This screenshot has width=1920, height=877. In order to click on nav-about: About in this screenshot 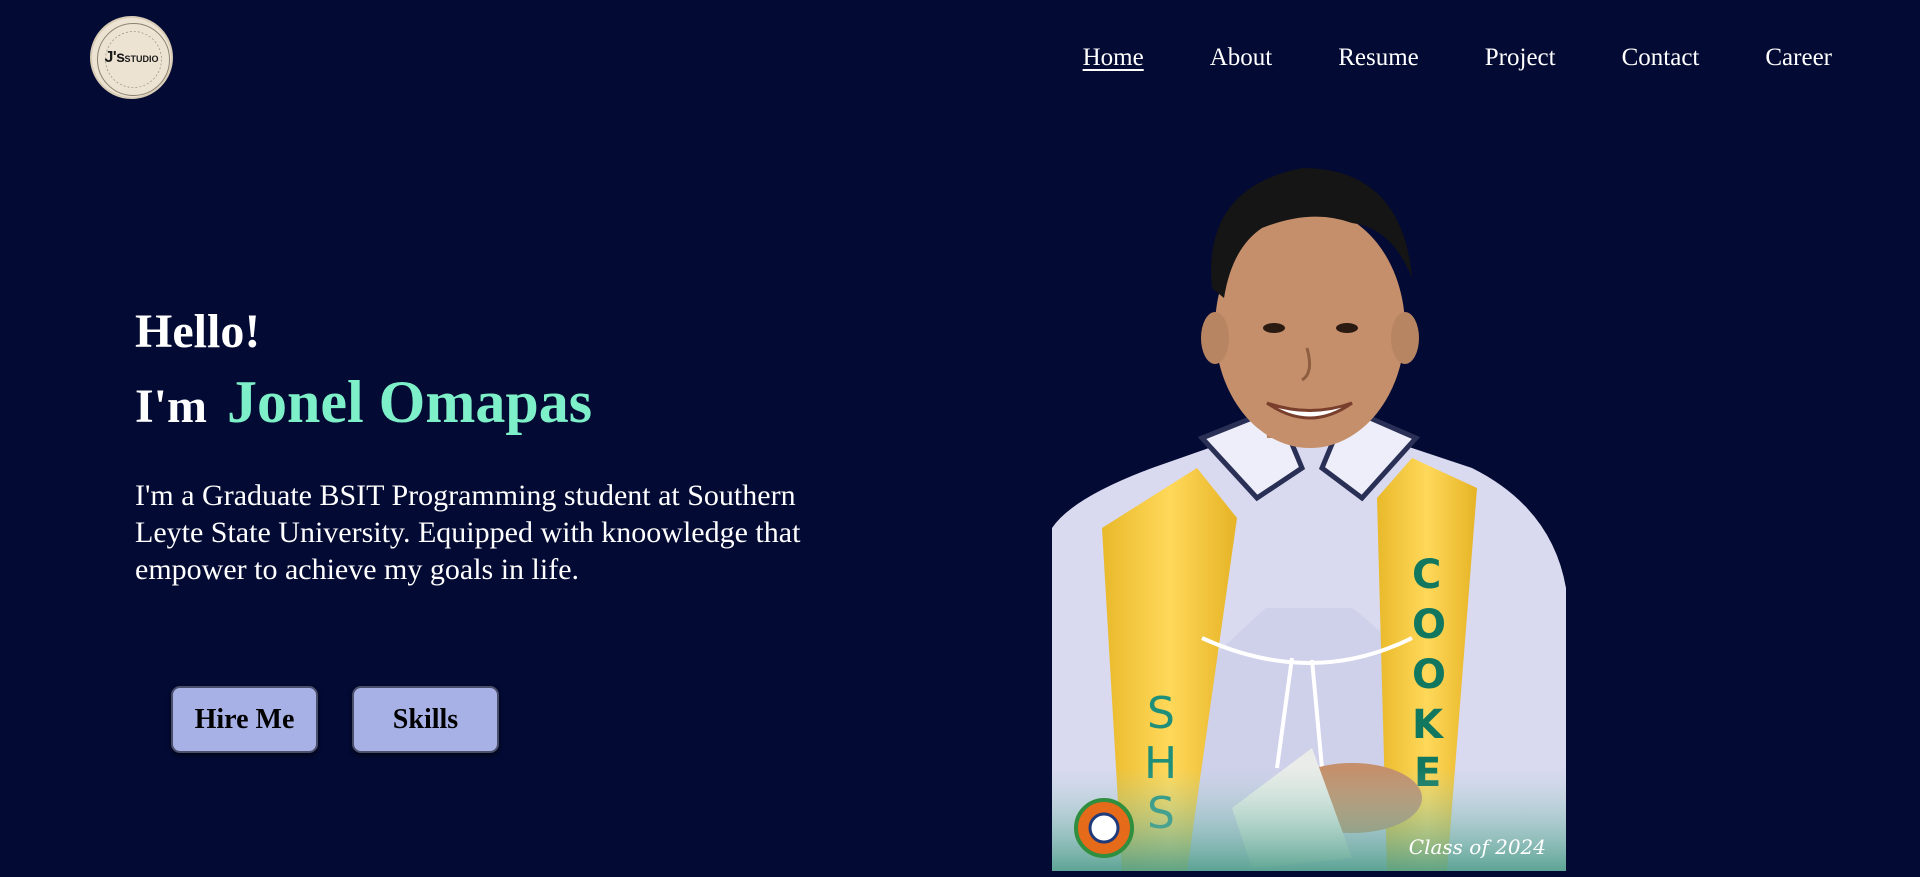, I will do `click(1241, 58)`.